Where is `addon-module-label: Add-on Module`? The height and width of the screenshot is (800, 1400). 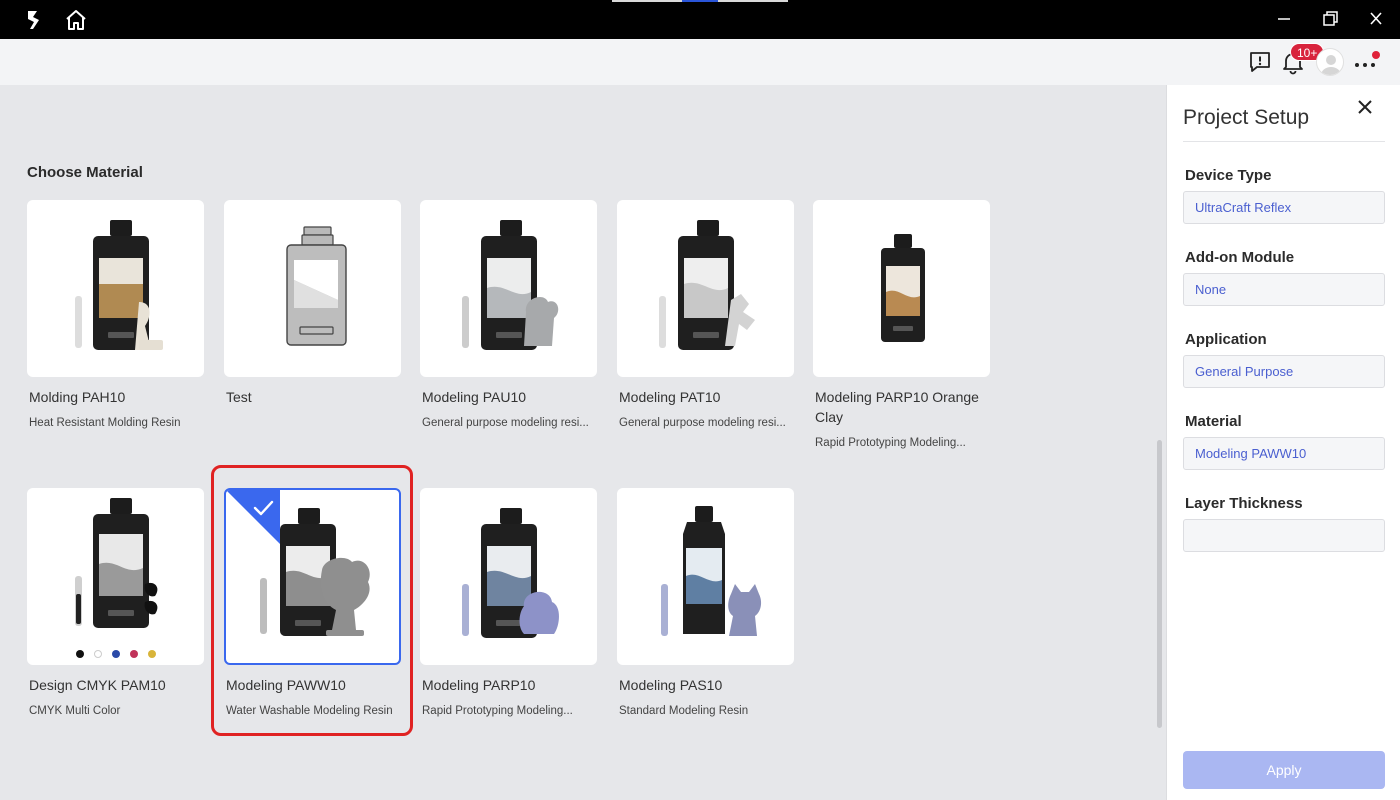
addon-module-label: Add-on Module is located at coordinates (1240, 257).